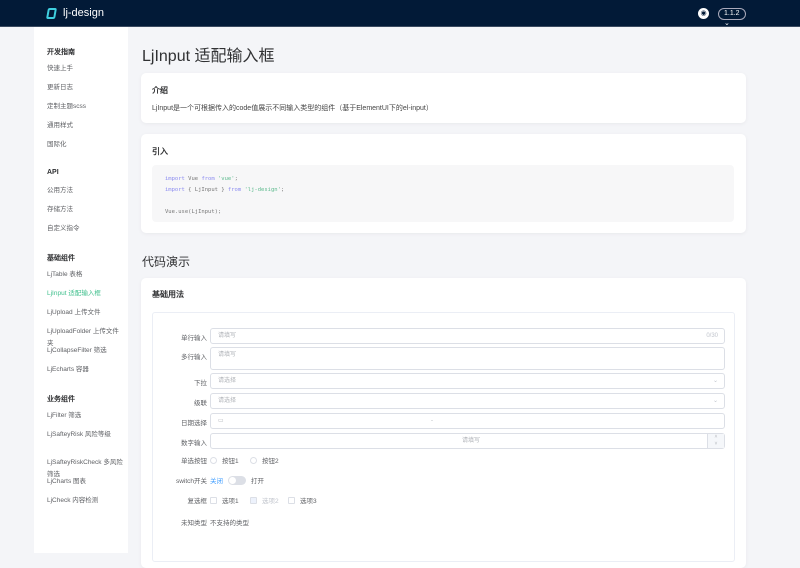 This screenshot has height=568, width=800. Describe the element at coordinates (467, 336) in the screenshot. I see `single-input: 请填写 0/30` at that location.